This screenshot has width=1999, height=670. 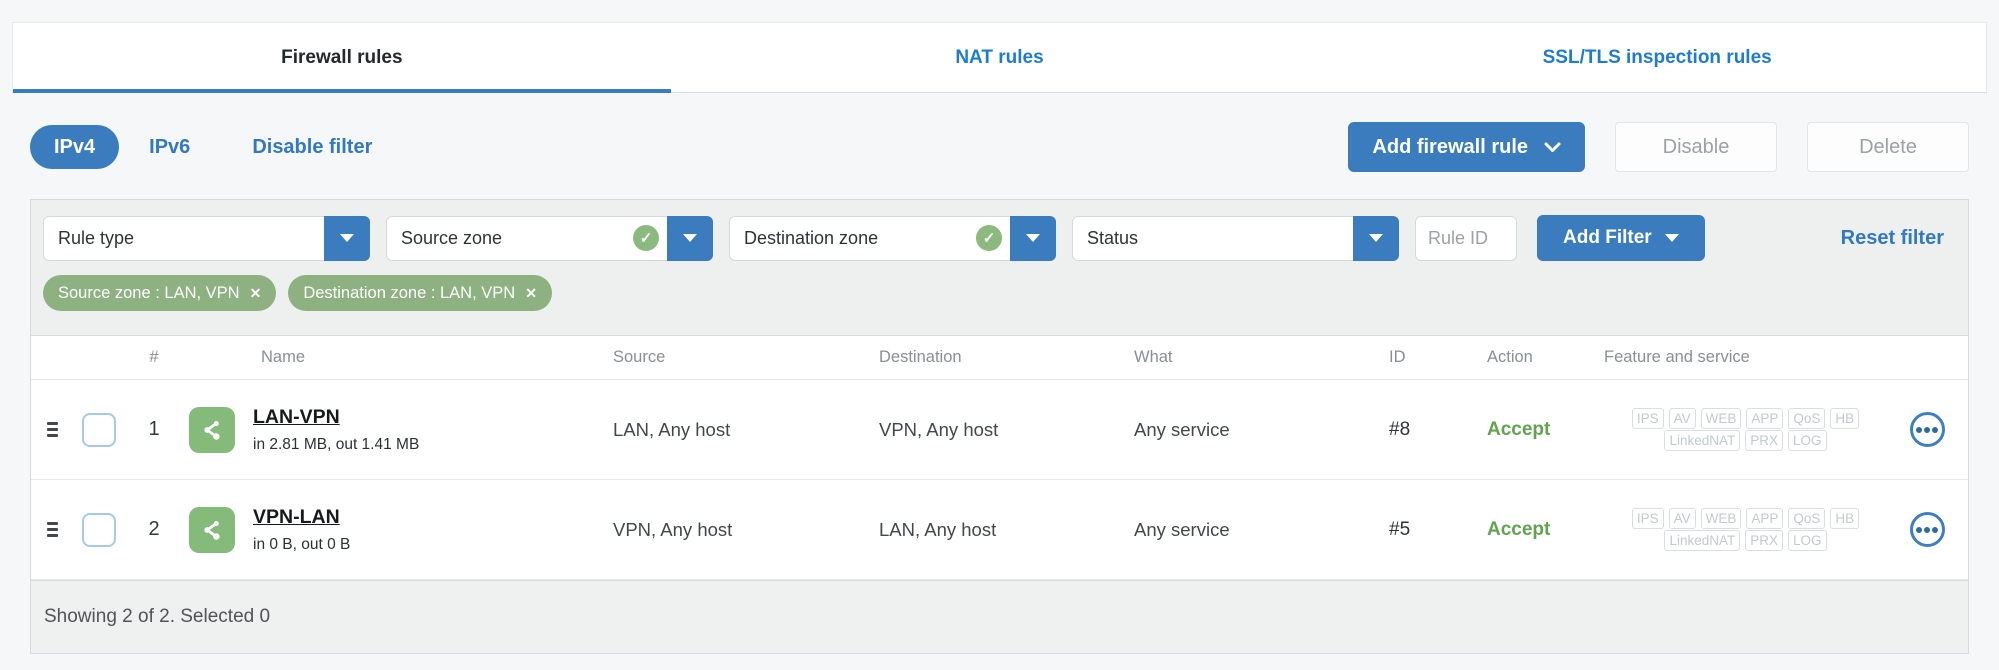 I want to click on dropdown-label: Rule type, so click(x=96, y=237).